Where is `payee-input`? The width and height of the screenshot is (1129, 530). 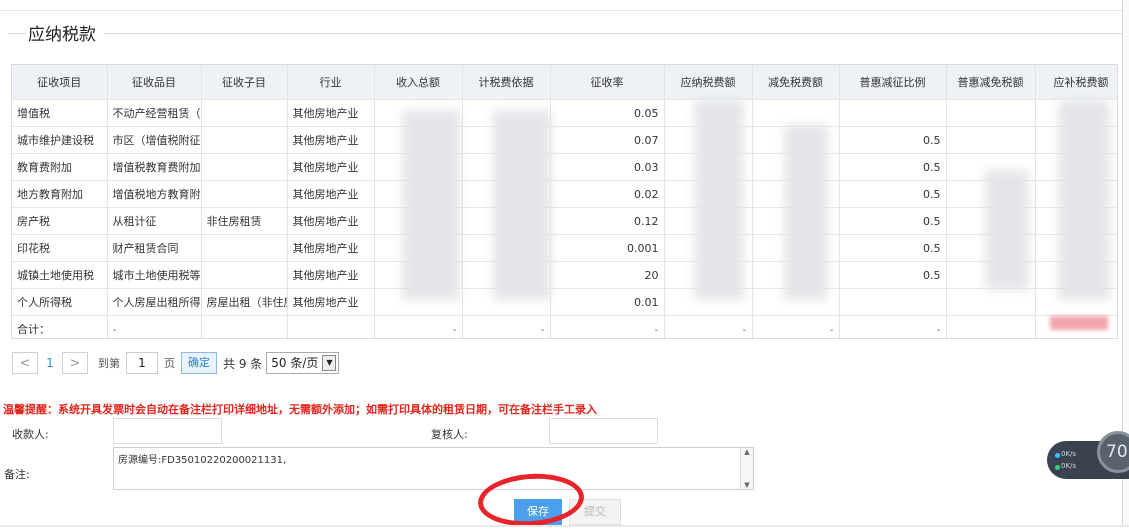
payee-input is located at coordinates (167, 431).